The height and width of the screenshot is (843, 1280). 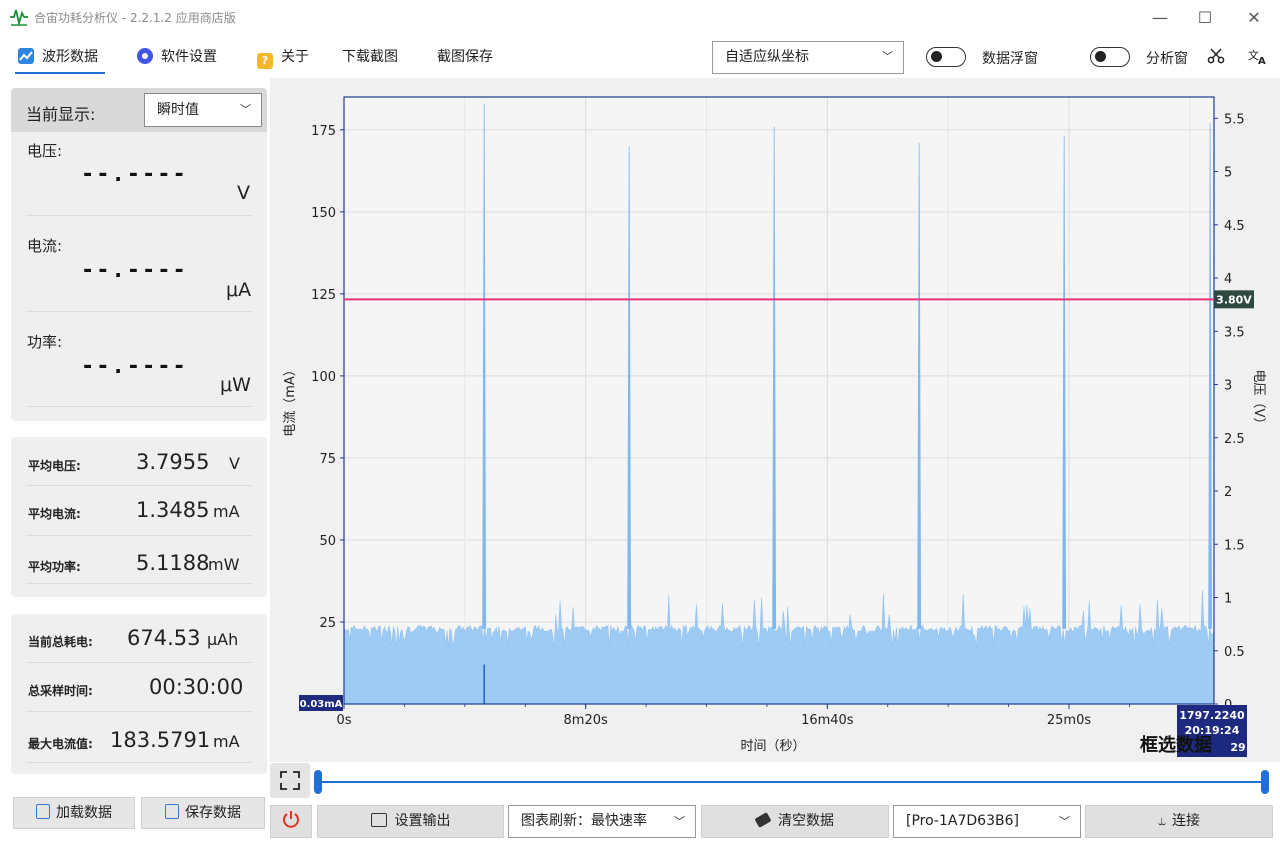 I want to click on device-select: [Pro-1A7D63B6] ﹀, so click(x=987, y=821).